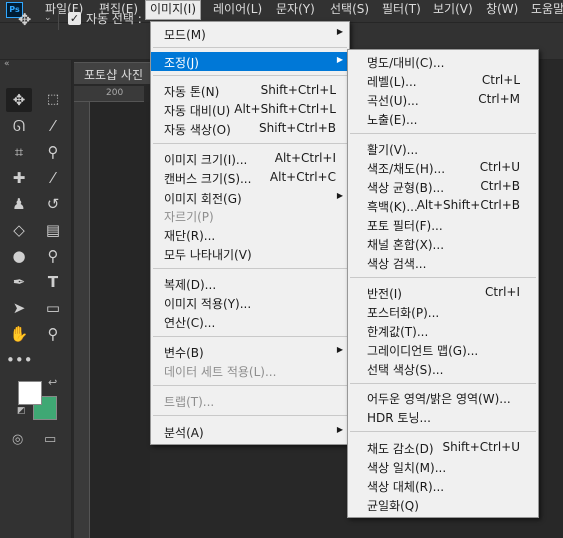  I want to click on brush-icon: ⁄, so click(53, 178).